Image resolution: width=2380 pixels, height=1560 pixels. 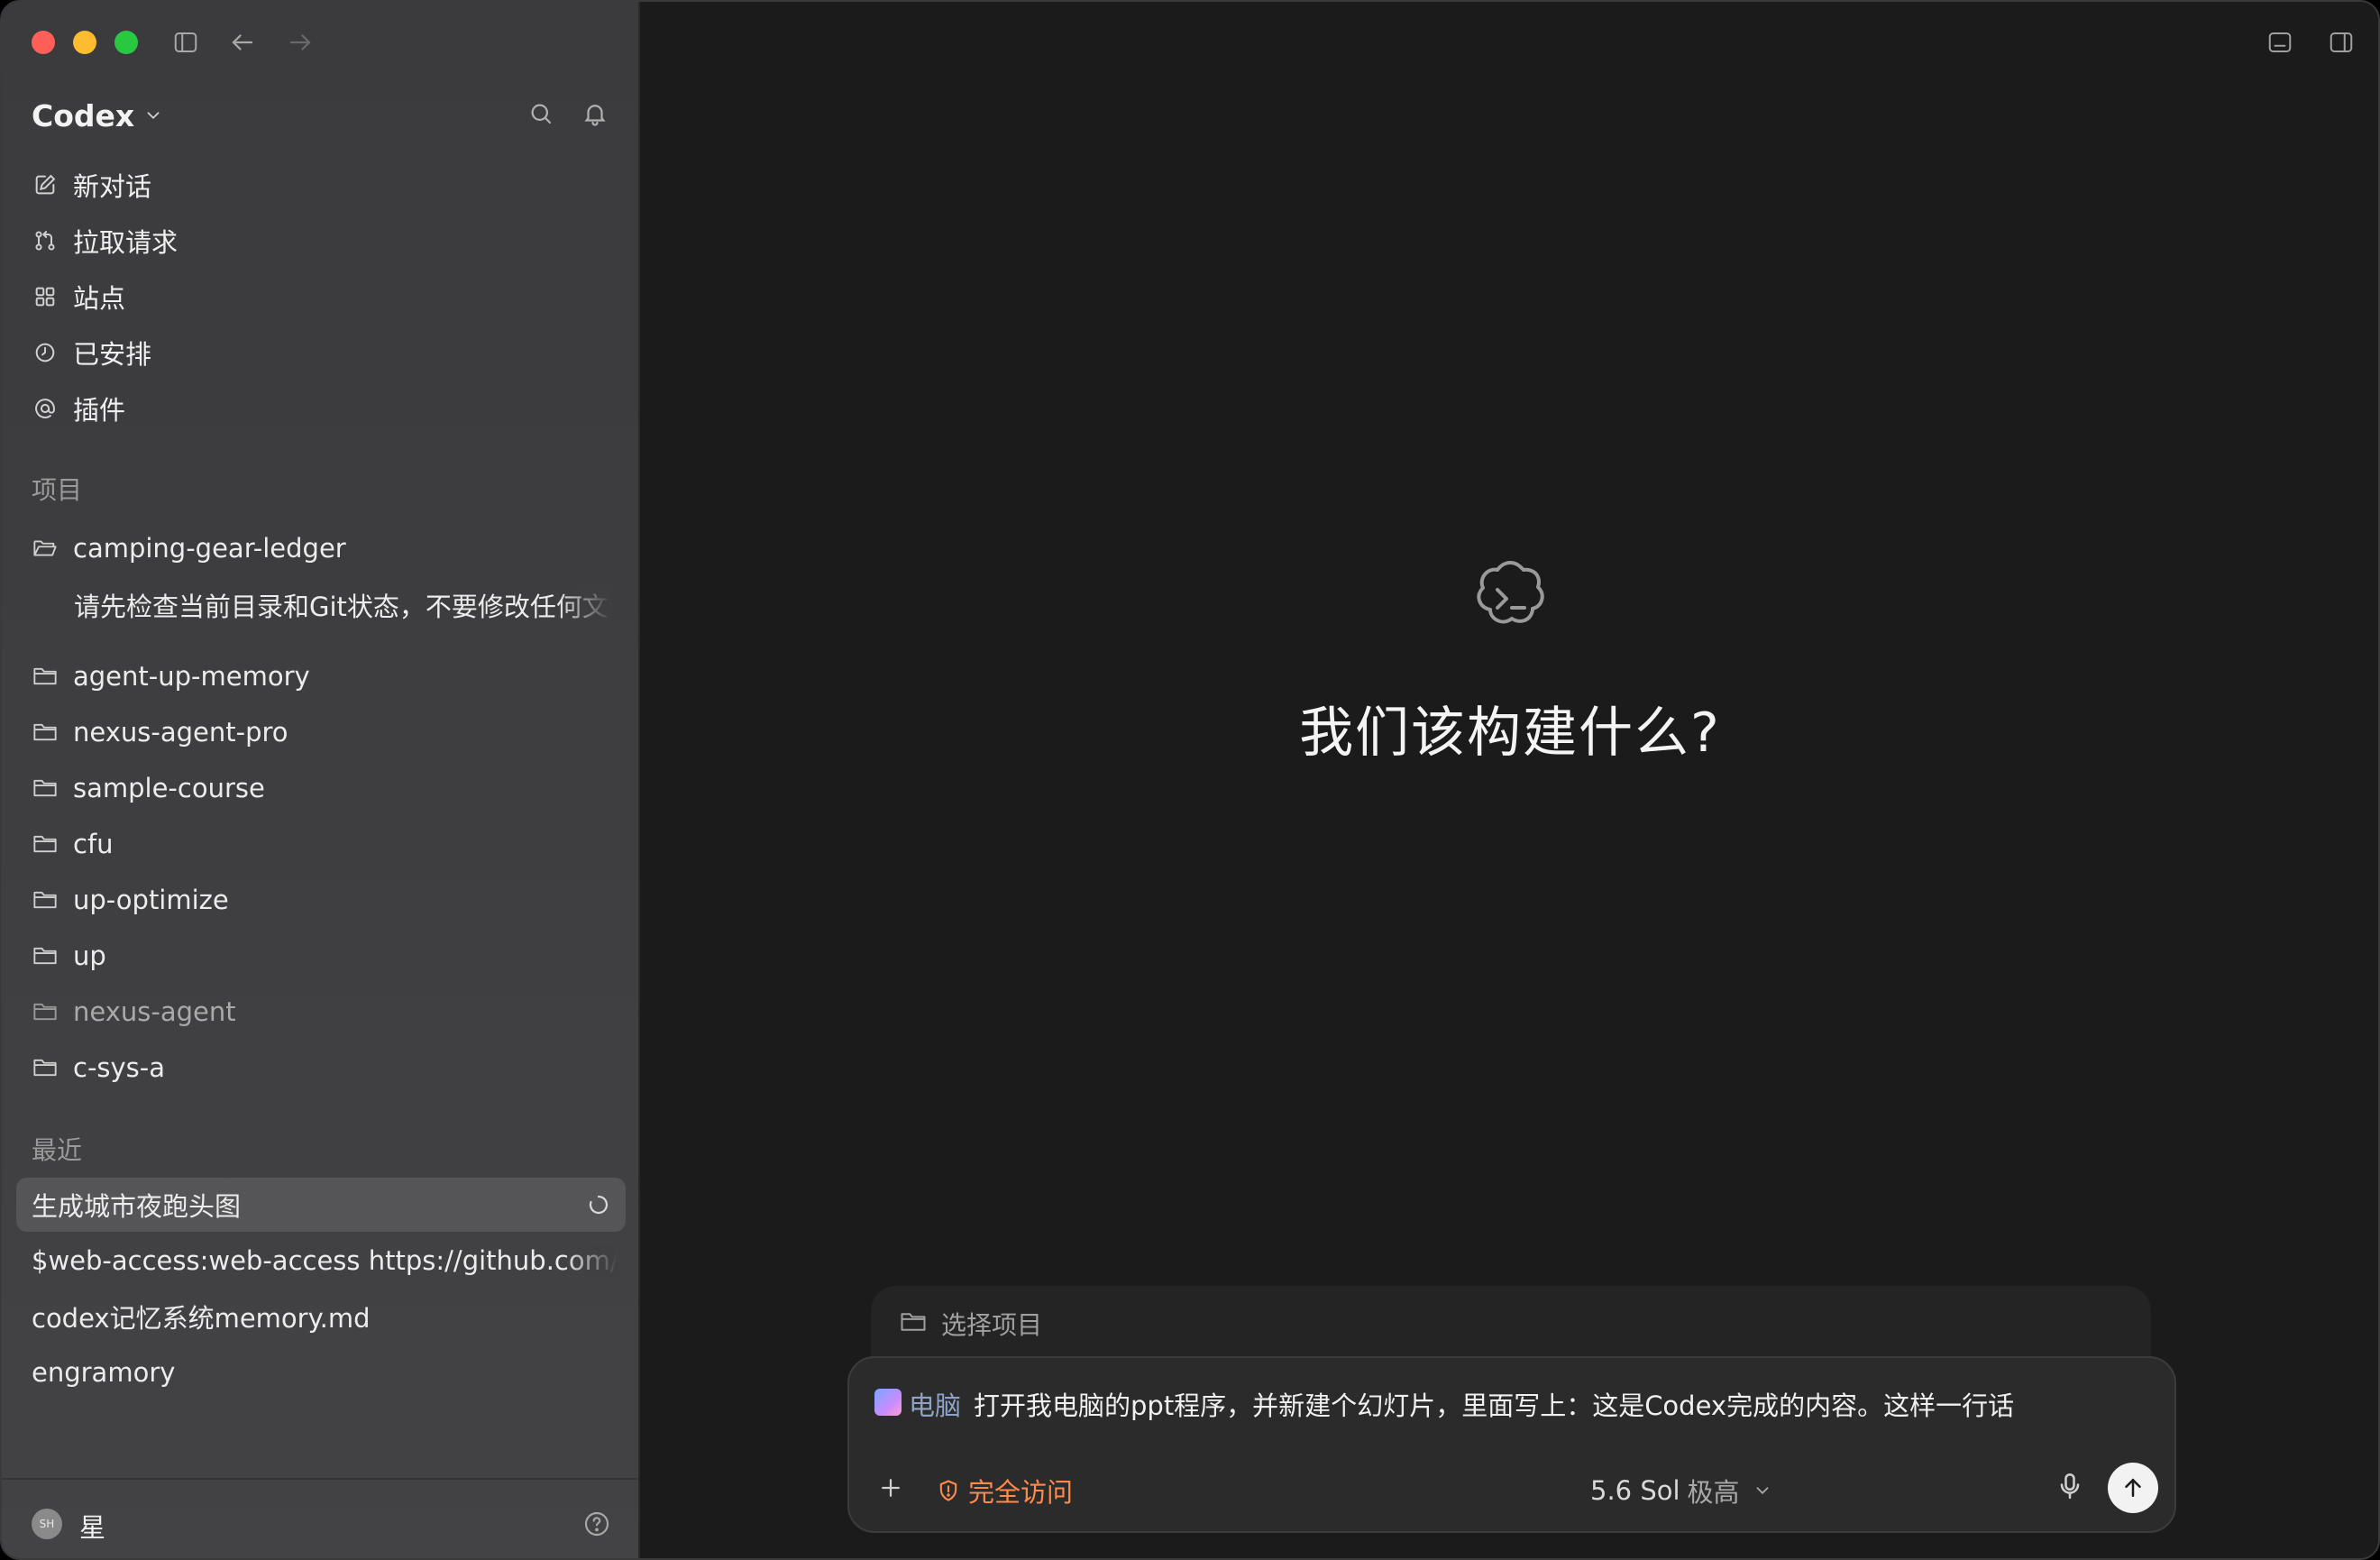 What do you see at coordinates (1510, 592) in the screenshot?
I see `codex-logo-icon` at bounding box center [1510, 592].